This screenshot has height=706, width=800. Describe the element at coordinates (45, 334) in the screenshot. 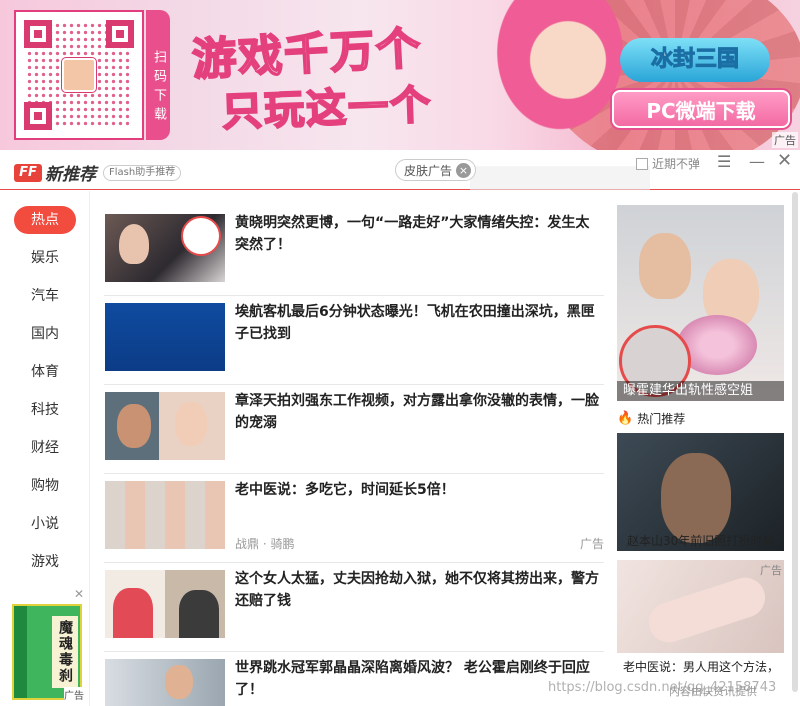

I see `sidebar-item-domestic: 国内` at that location.